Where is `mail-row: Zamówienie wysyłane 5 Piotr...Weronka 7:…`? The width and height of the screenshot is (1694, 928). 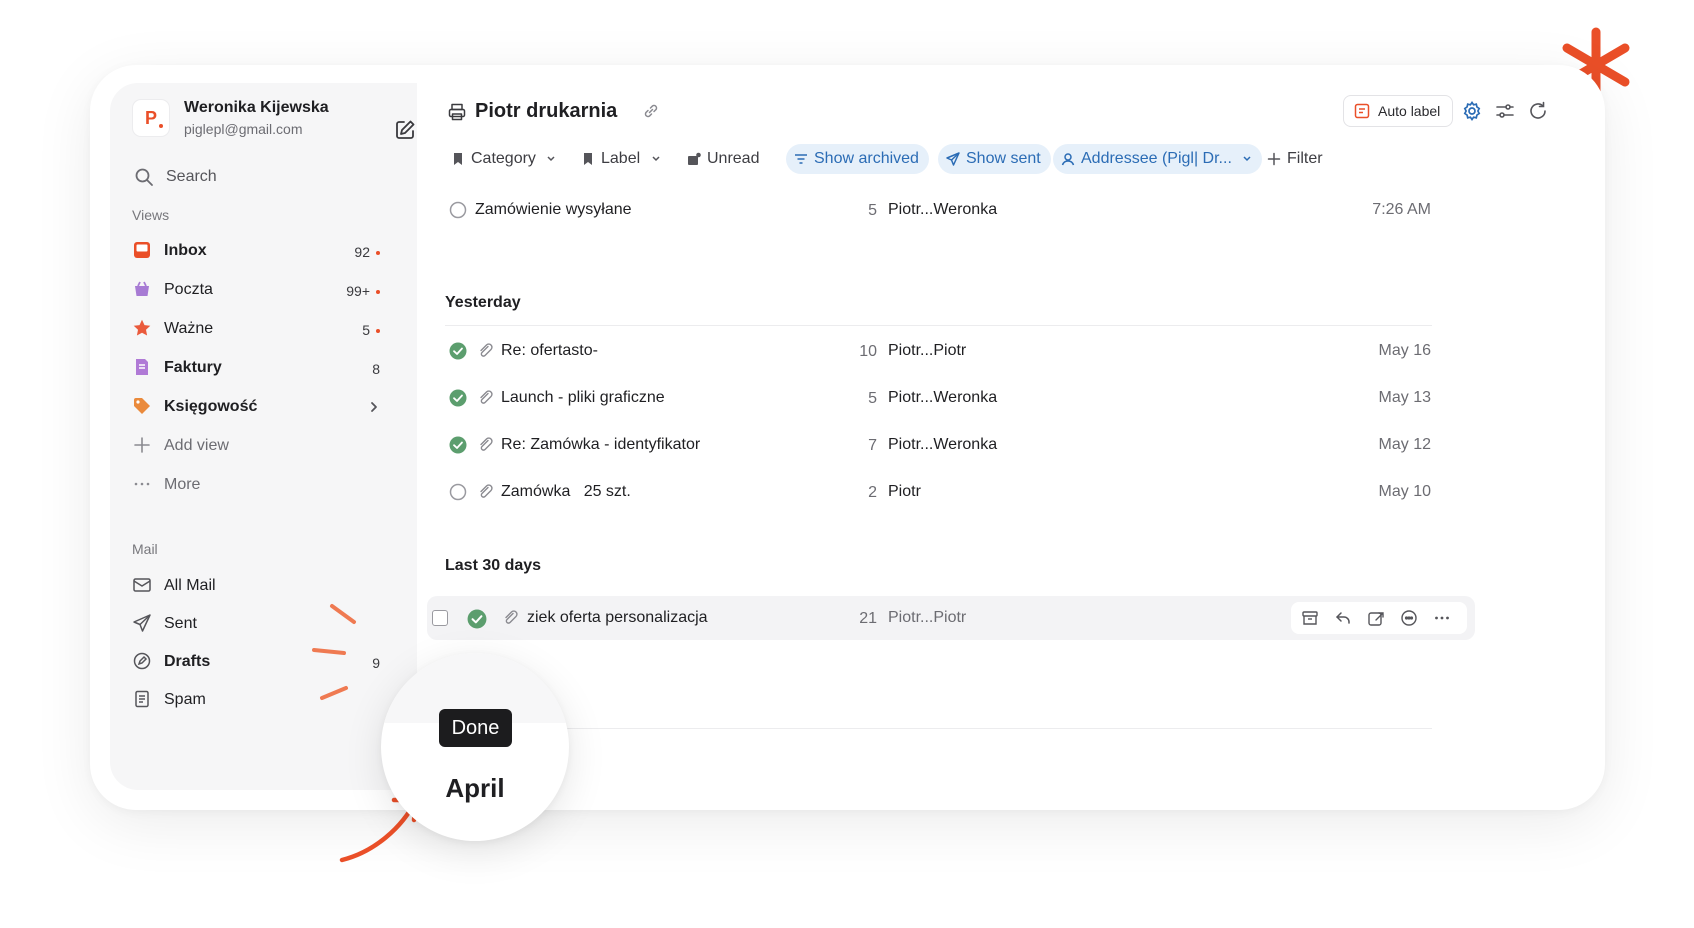 mail-row: Zamówienie wysyłane 5 Piotr...Weronka 7:… is located at coordinates (967, 210).